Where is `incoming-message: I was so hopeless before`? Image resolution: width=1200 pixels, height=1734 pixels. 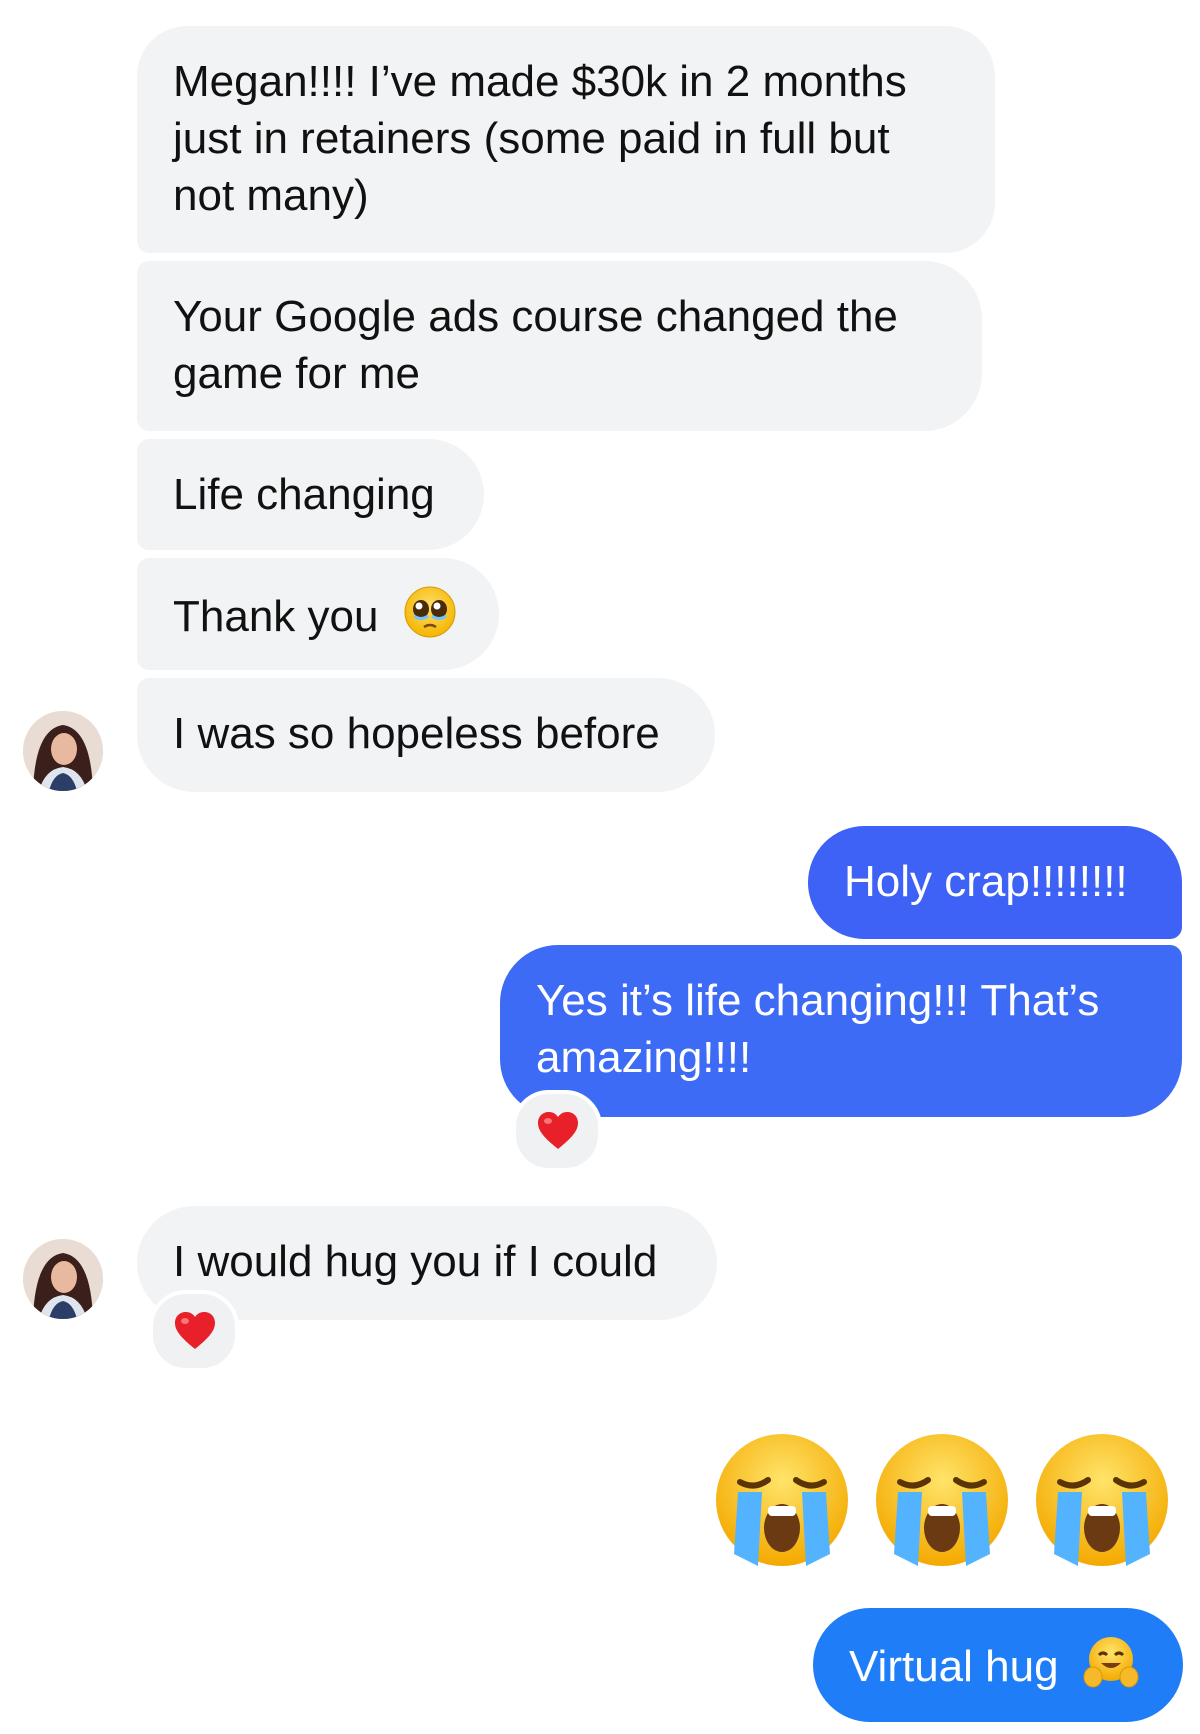
incoming-message: I was so hopeless before is located at coordinates (426, 735).